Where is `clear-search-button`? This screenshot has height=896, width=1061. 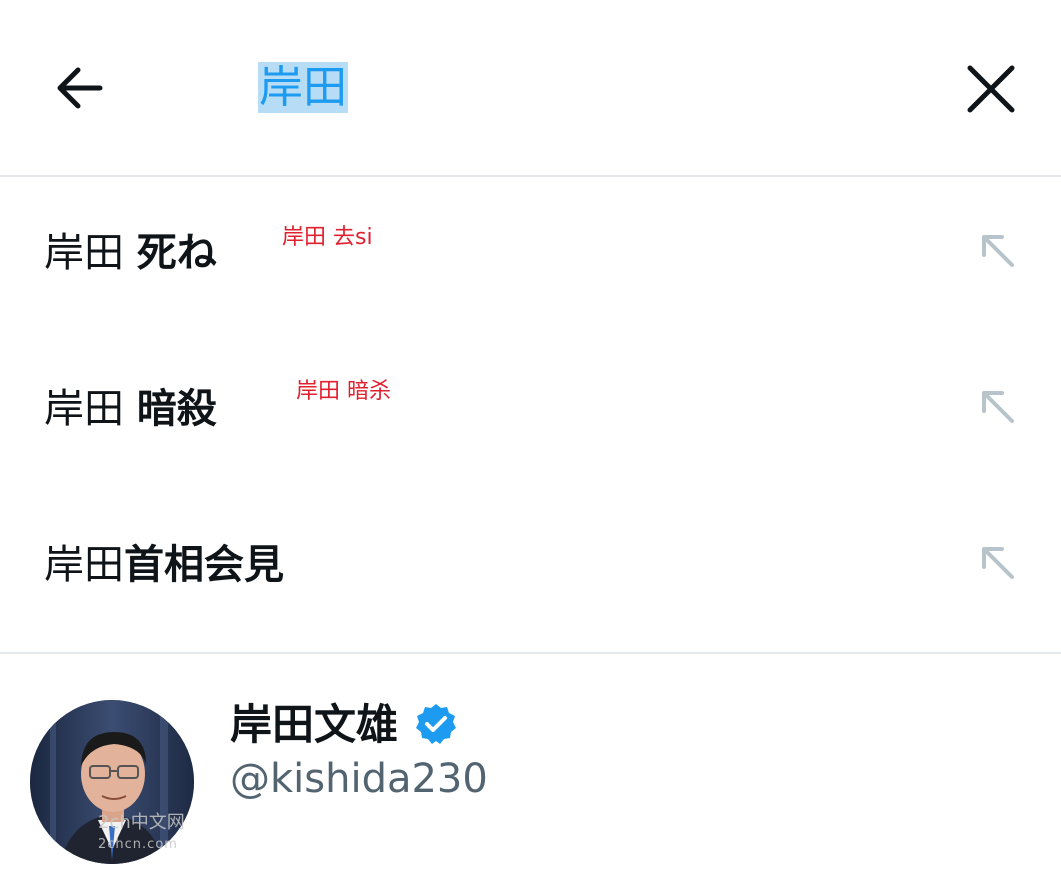
clear-search-button is located at coordinates (991, 89).